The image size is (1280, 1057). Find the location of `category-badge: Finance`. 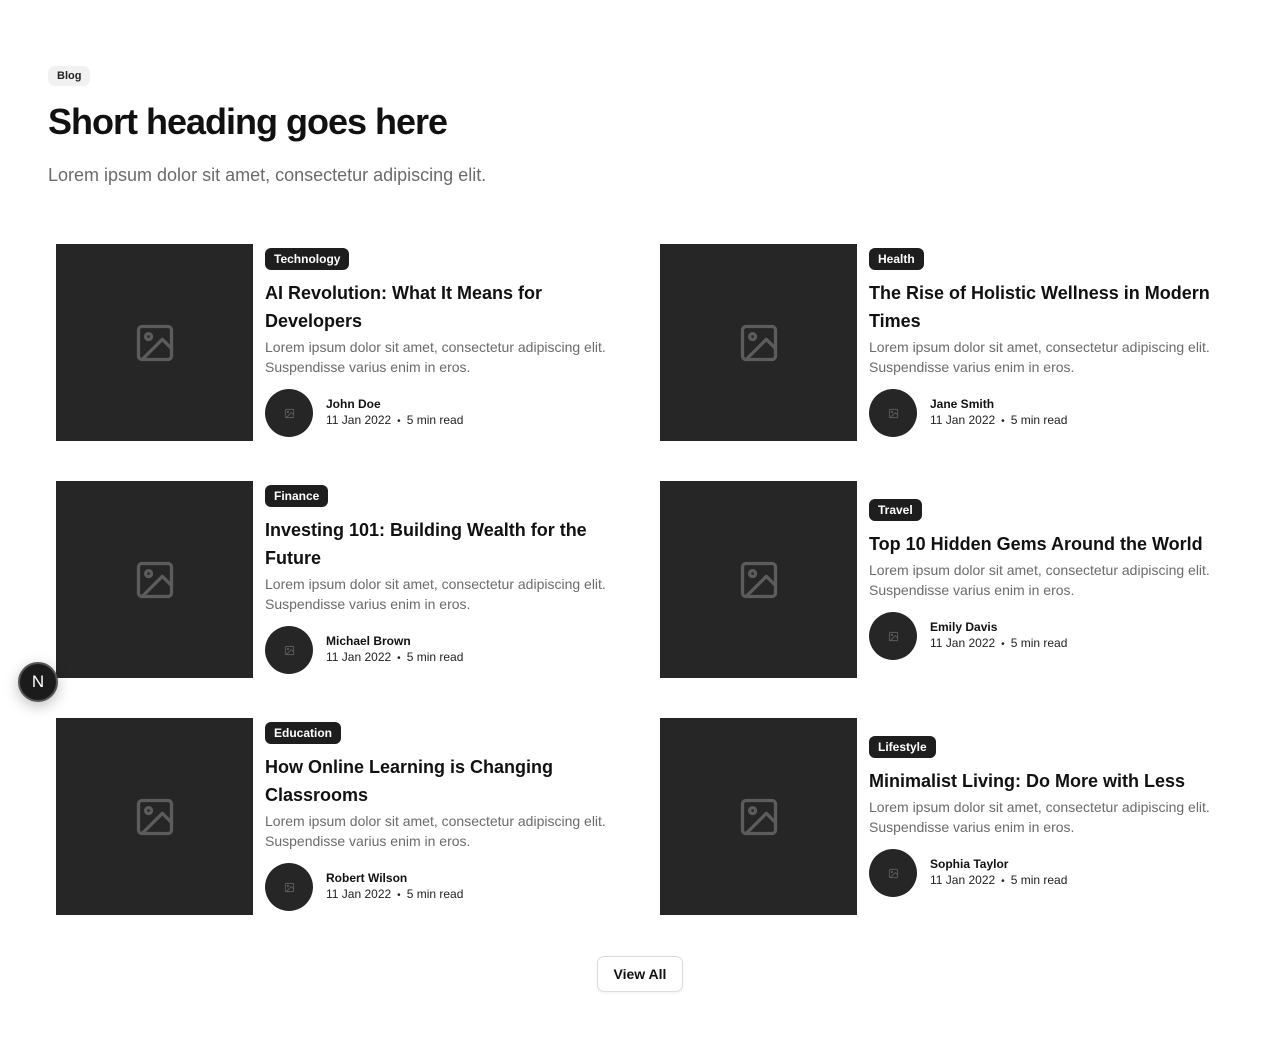

category-badge: Finance is located at coordinates (297, 496).